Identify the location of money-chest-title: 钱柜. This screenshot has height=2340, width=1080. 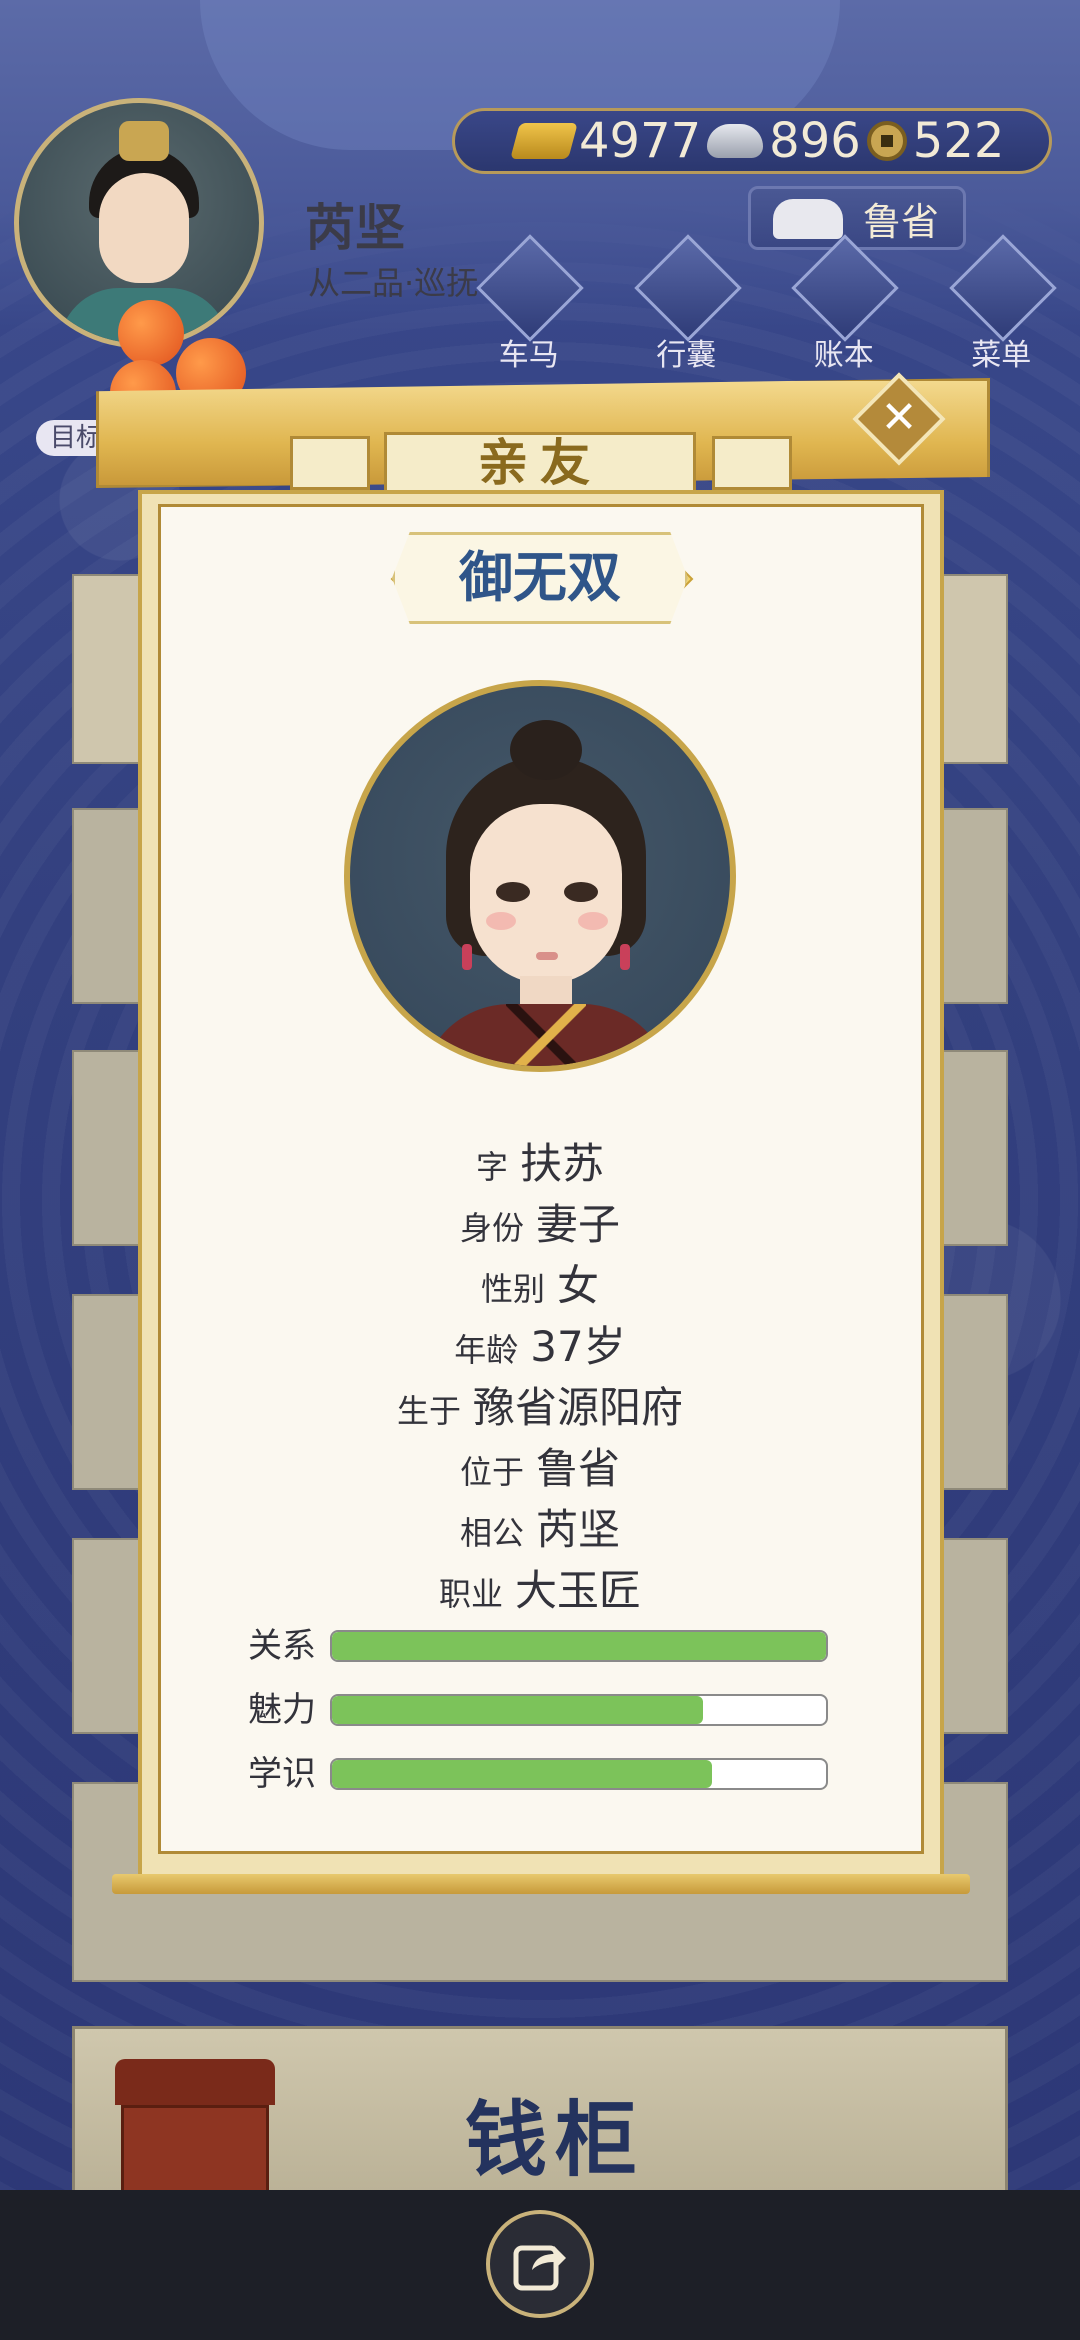
(555, 2140).